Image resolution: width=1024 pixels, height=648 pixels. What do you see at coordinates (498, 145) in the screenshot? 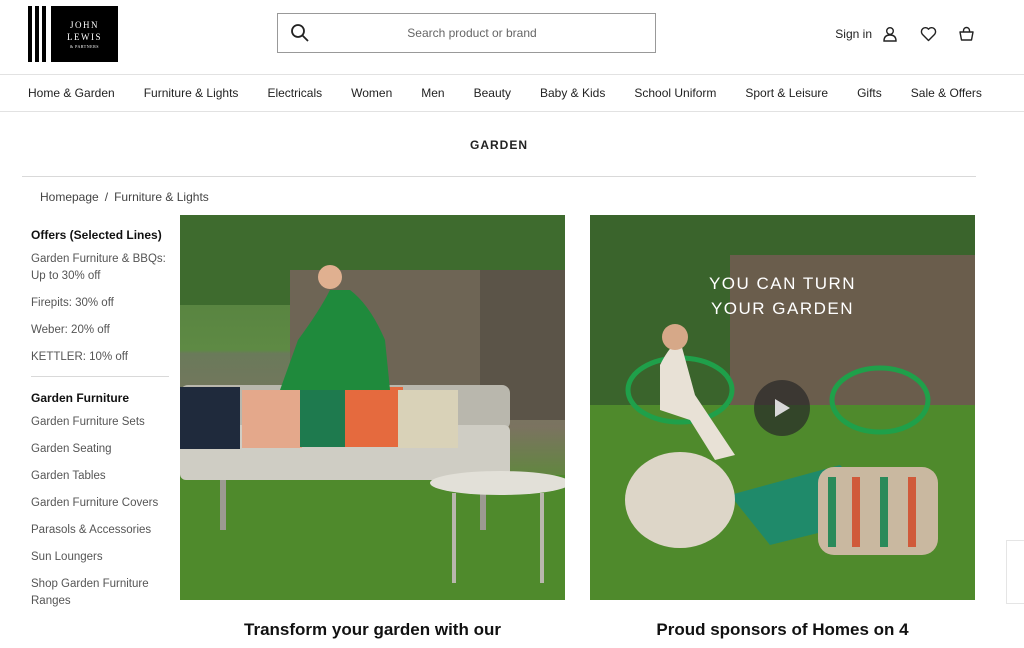
I see `page-title: GARDEN` at bounding box center [498, 145].